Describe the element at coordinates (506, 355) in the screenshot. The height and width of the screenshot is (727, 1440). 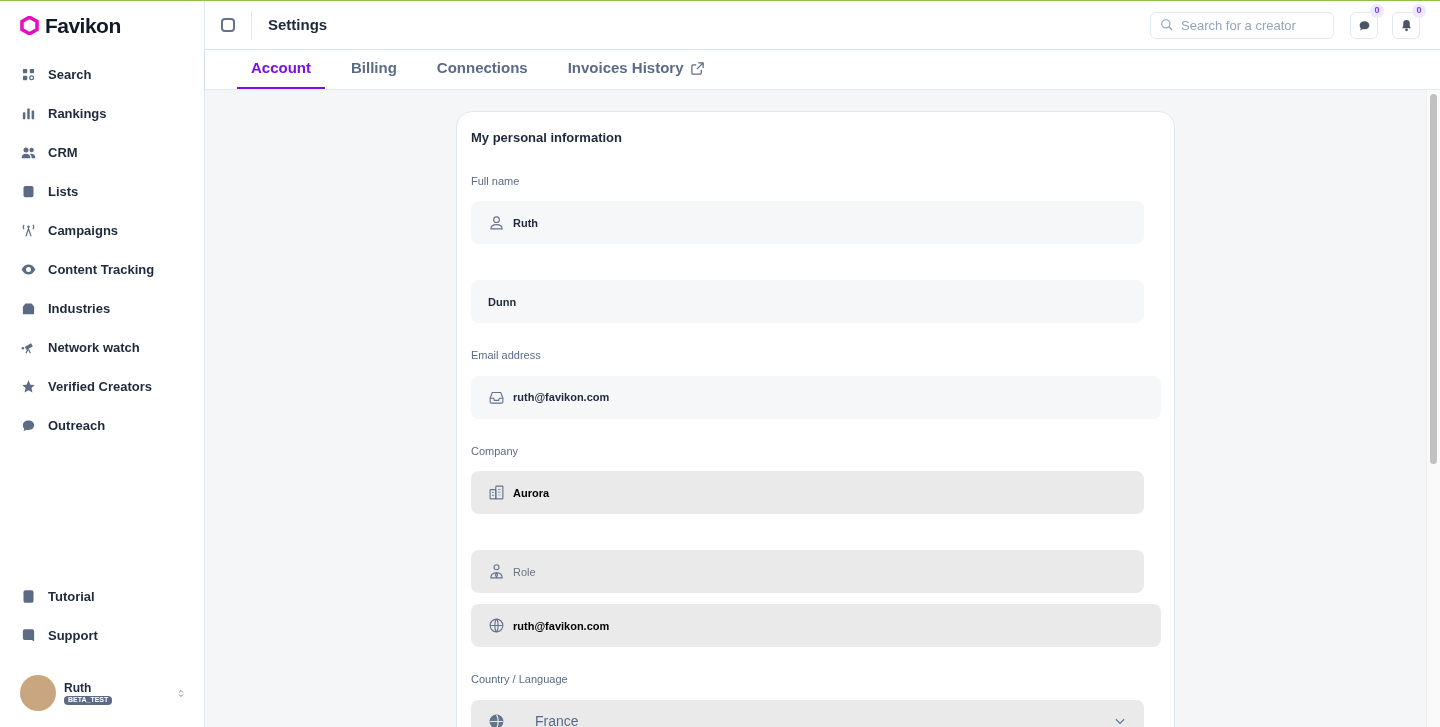
I see `field-label: Email address` at that location.